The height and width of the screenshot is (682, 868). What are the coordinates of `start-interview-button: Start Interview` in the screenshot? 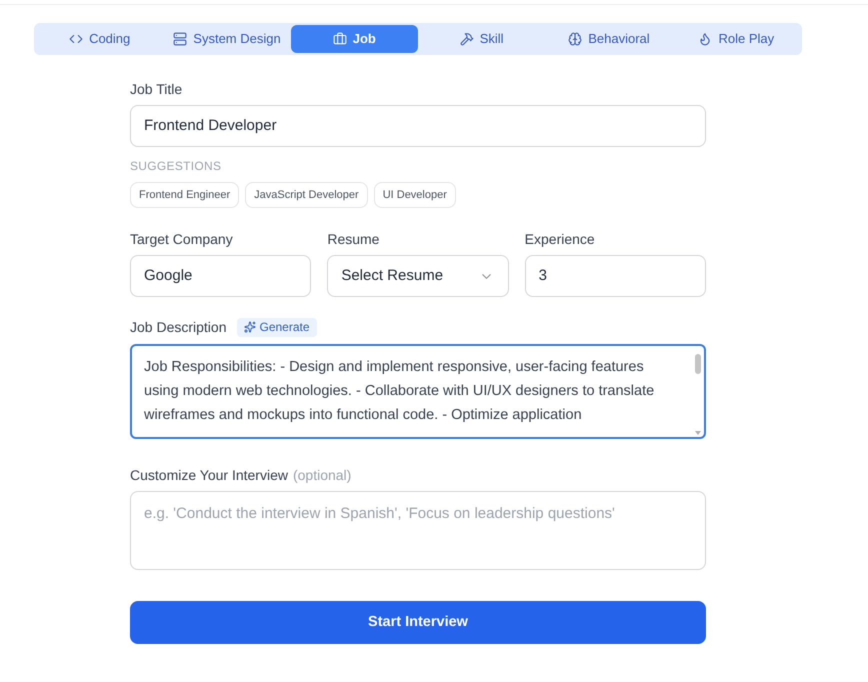 It's located at (418, 622).